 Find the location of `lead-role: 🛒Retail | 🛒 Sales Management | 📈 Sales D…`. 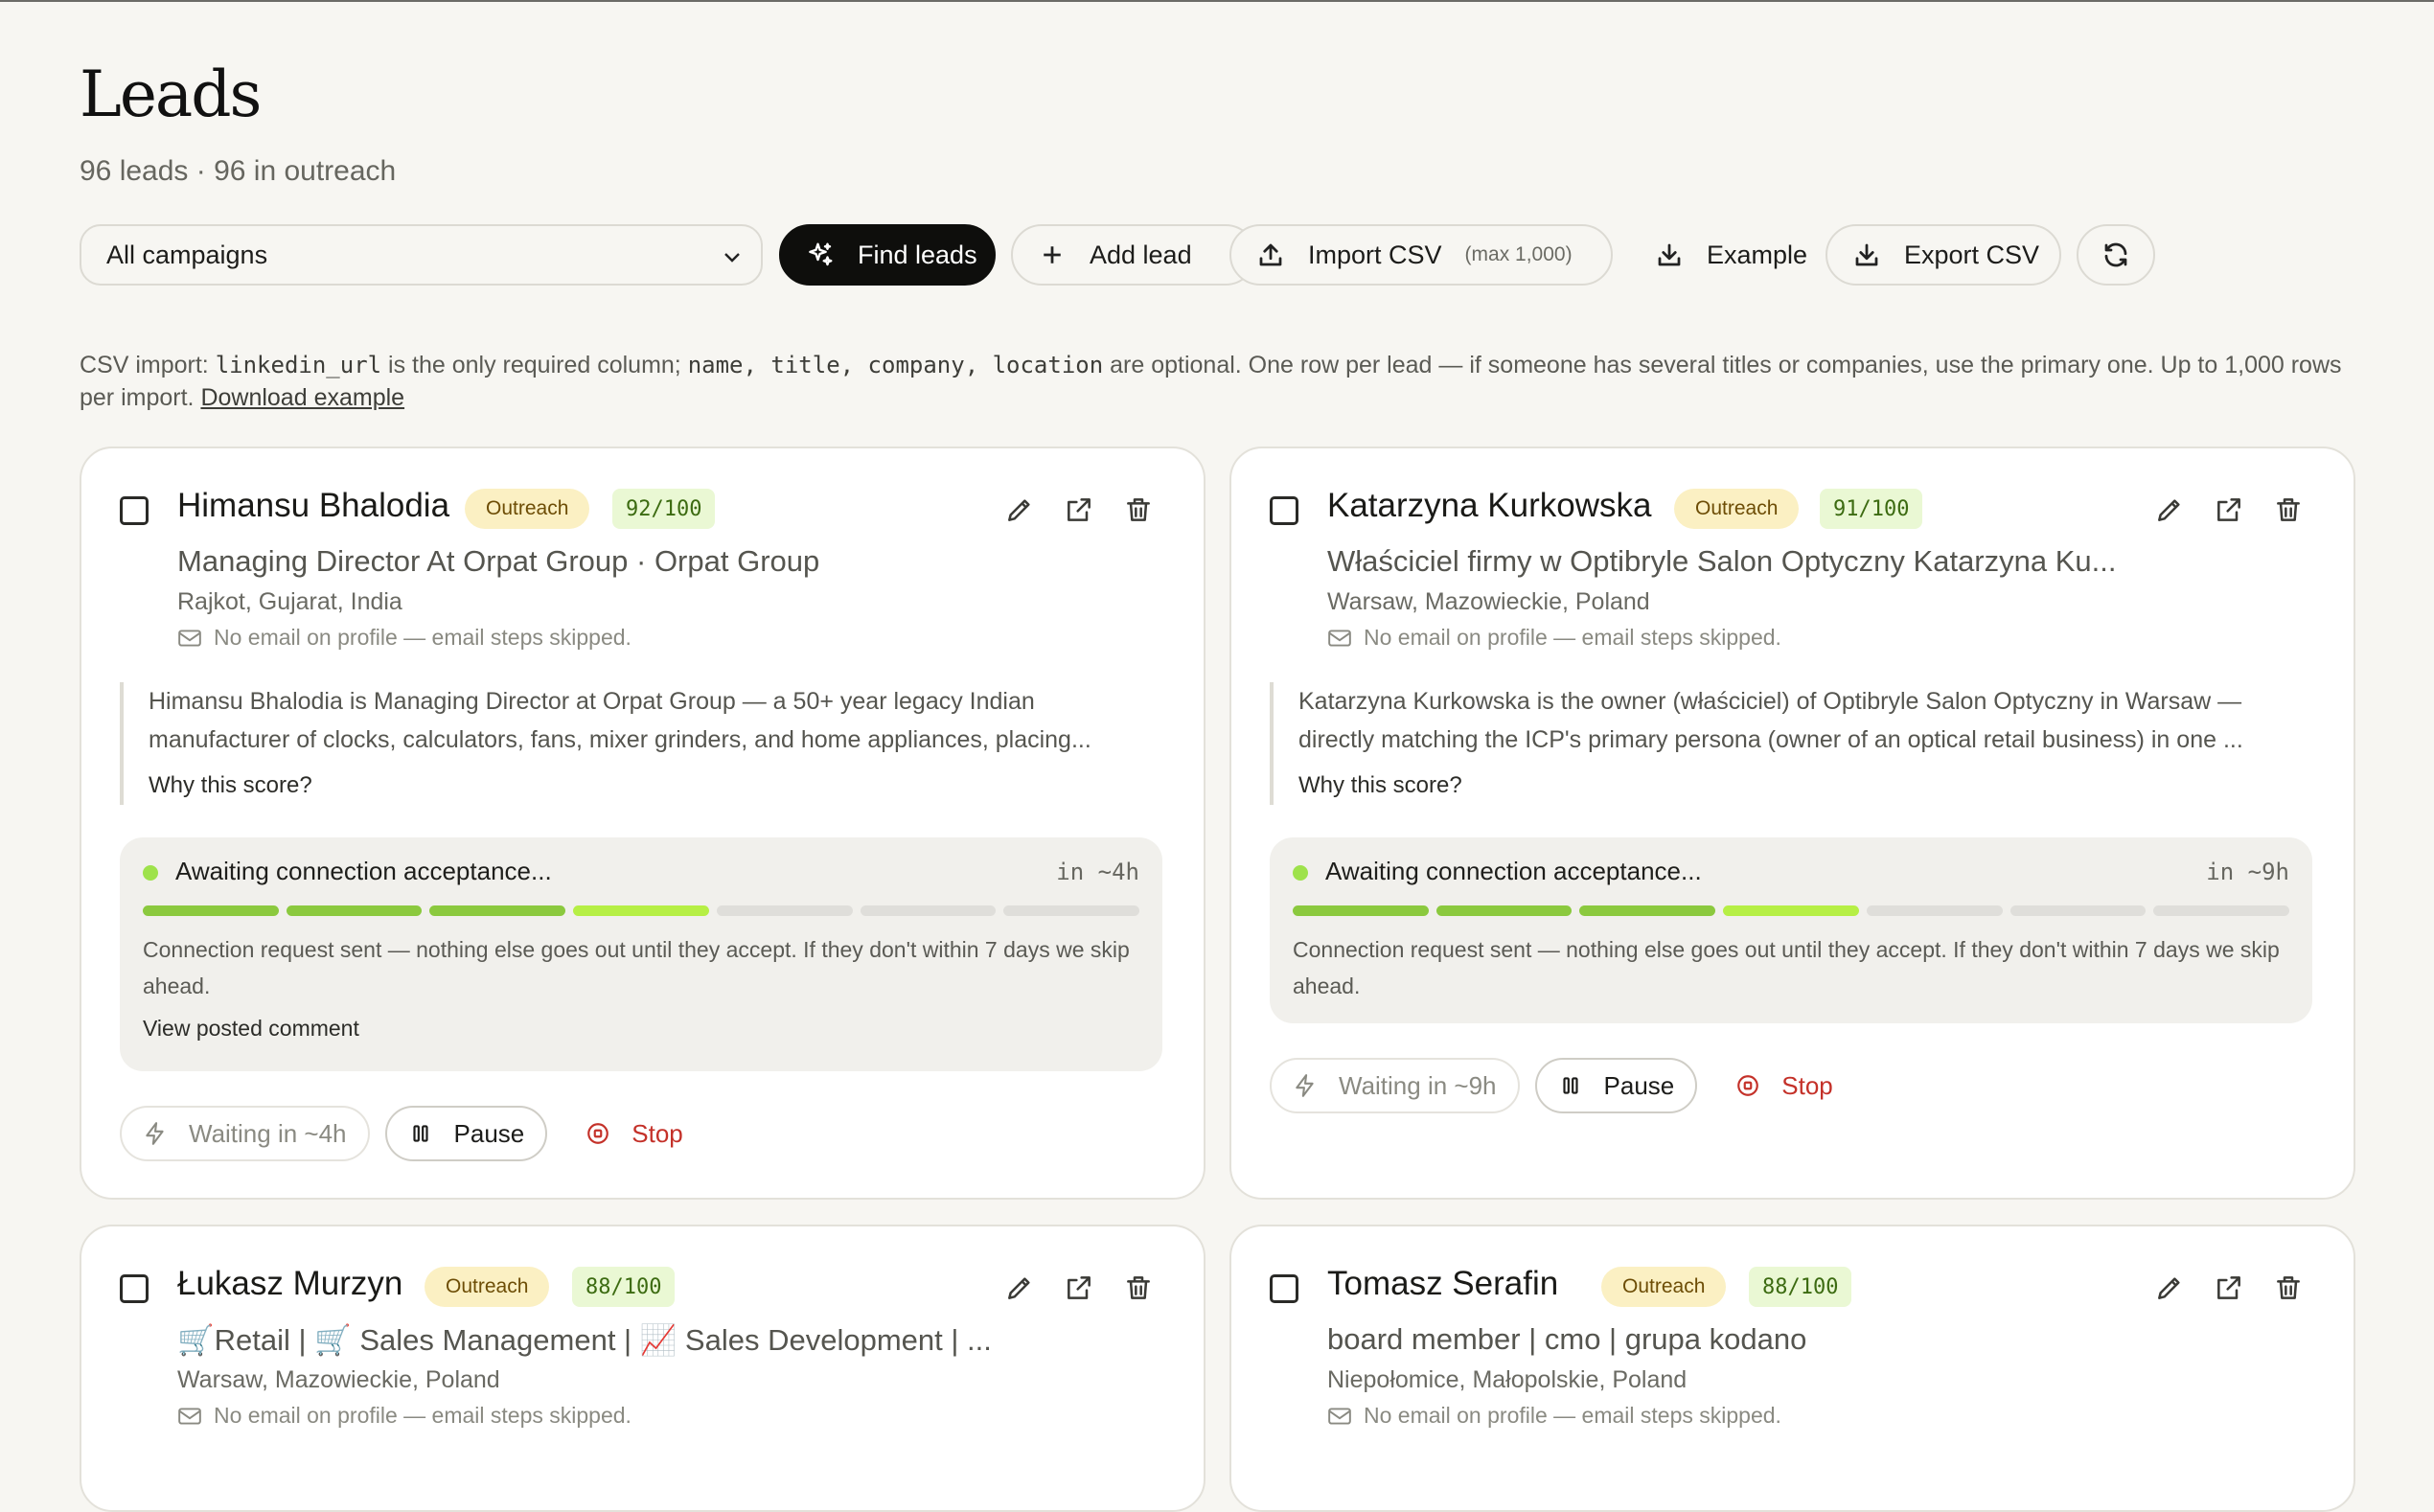

lead-role: 🛒Retail | 🛒 Sales Management | 📈 Sales D… is located at coordinates (584, 1340).